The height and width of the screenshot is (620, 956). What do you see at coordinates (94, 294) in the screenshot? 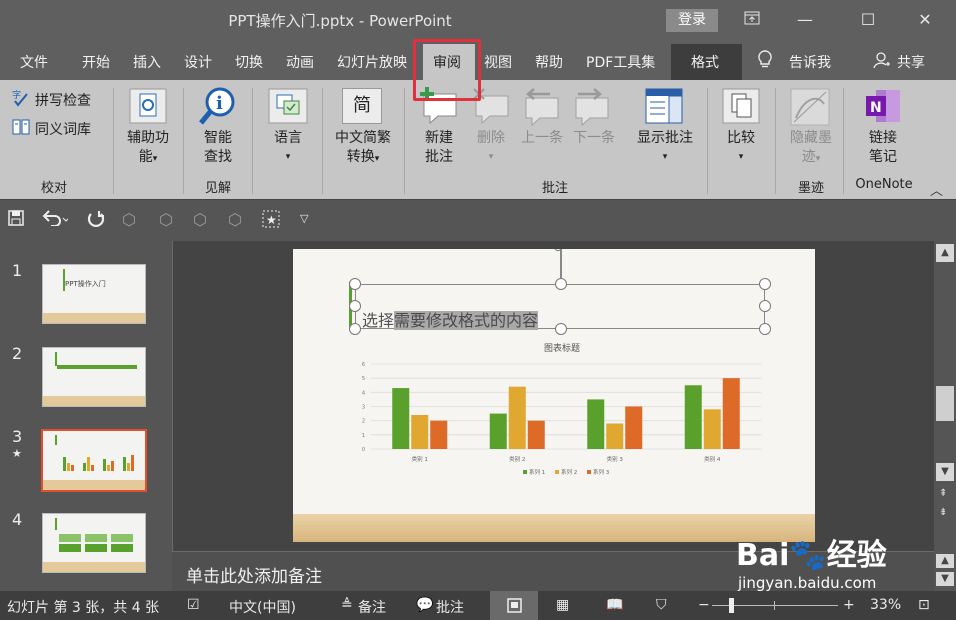
I see `slide-thumbnail-1: PPT操作入门` at bounding box center [94, 294].